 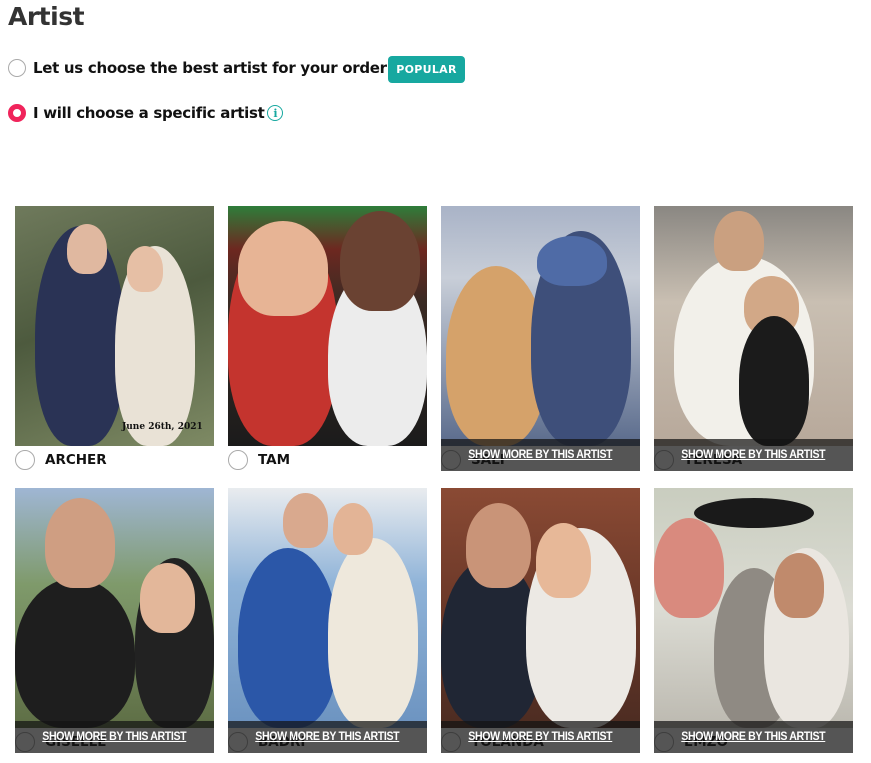 I want to click on option-specific-artist: I will choose a specific artist i, so click(x=146, y=113).